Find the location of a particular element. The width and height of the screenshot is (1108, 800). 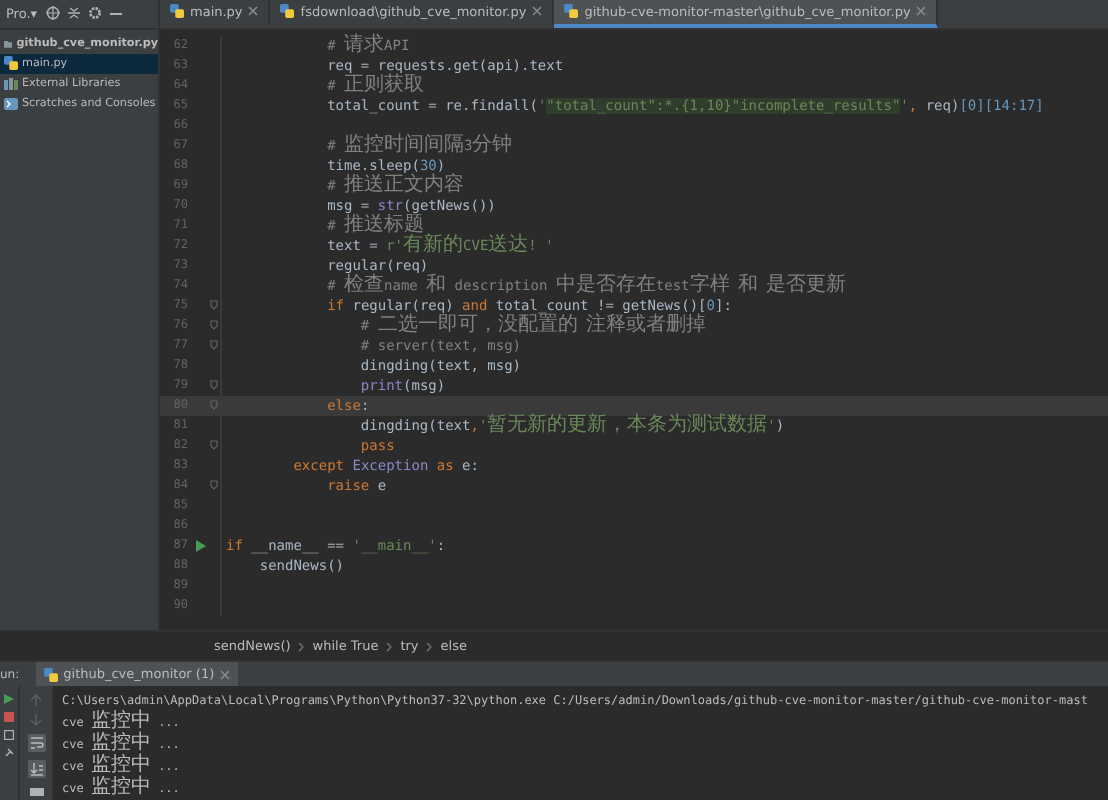

run-icon is located at coordinates (201, 545).